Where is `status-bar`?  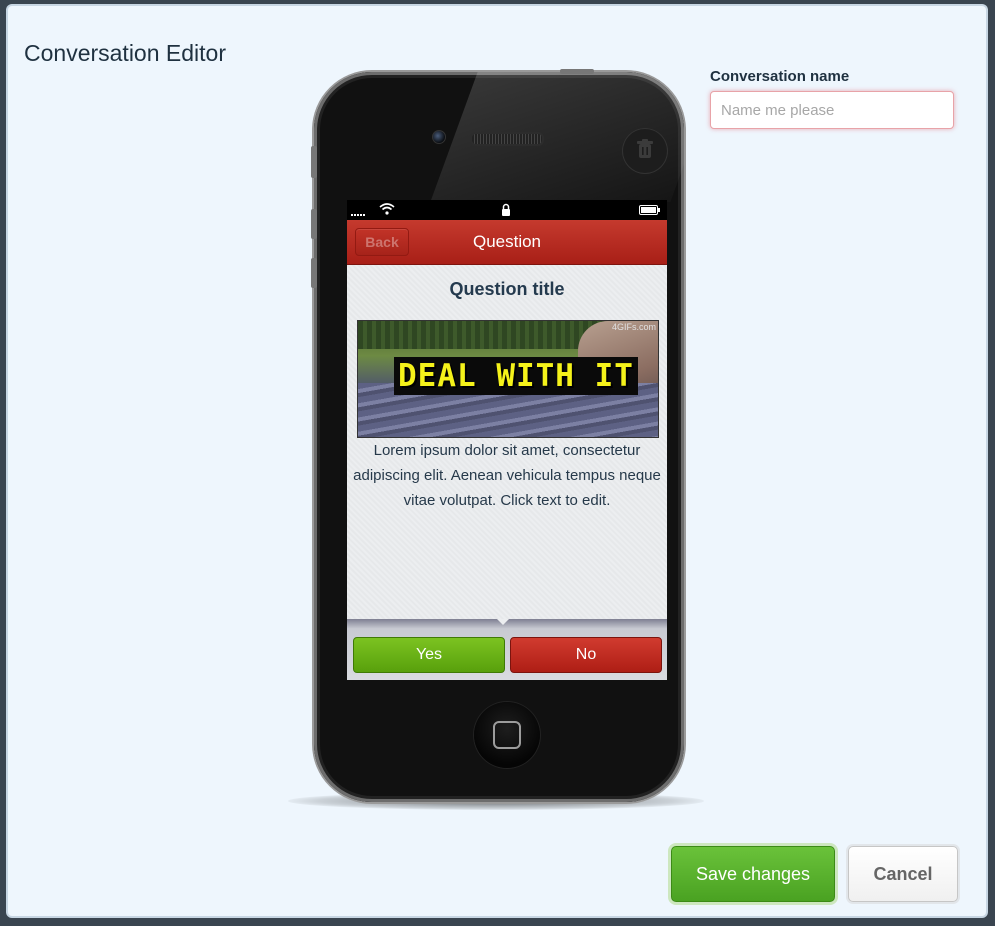
status-bar is located at coordinates (507, 210).